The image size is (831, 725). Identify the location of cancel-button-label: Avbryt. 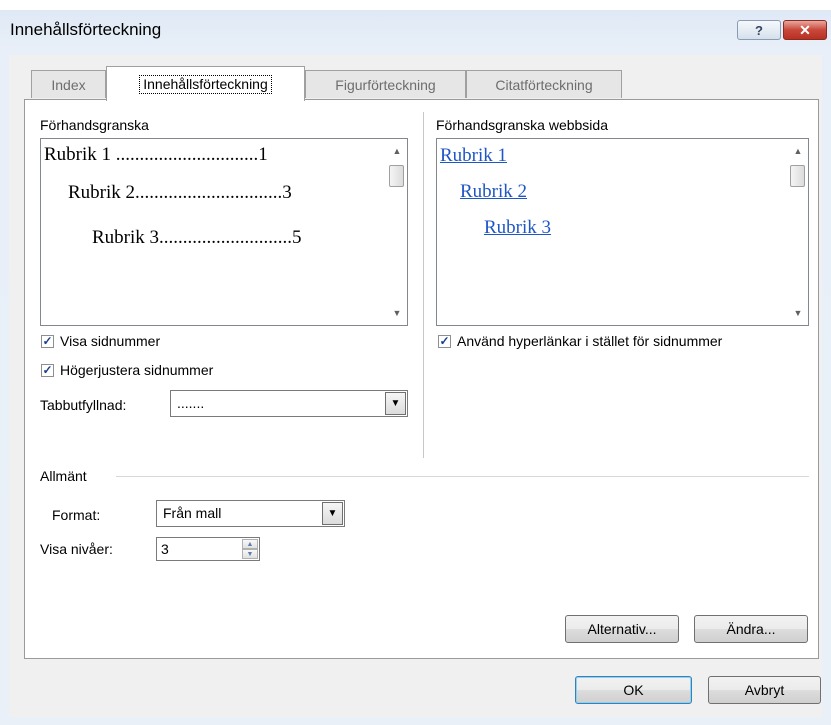
(764, 690).